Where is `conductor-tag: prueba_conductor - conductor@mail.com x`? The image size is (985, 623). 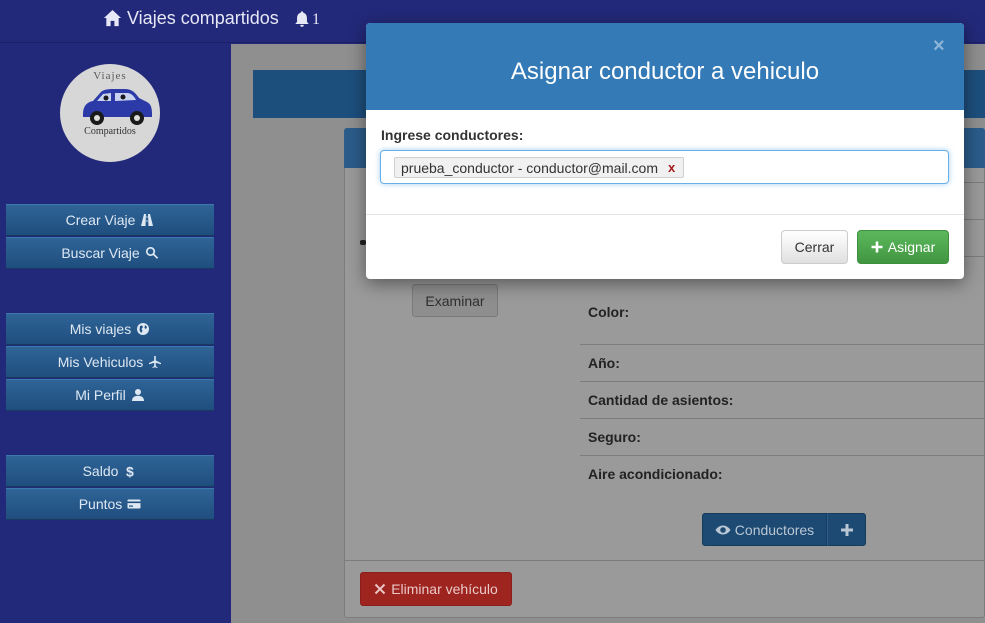 conductor-tag: prueba_conductor - conductor@mail.com x is located at coordinates (539, 167).